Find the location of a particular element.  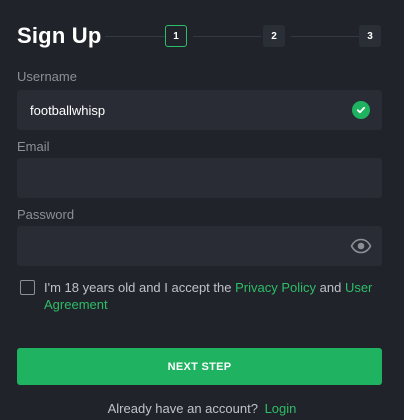

step-1-indicator: 1 is located at coordinates (176, 36).